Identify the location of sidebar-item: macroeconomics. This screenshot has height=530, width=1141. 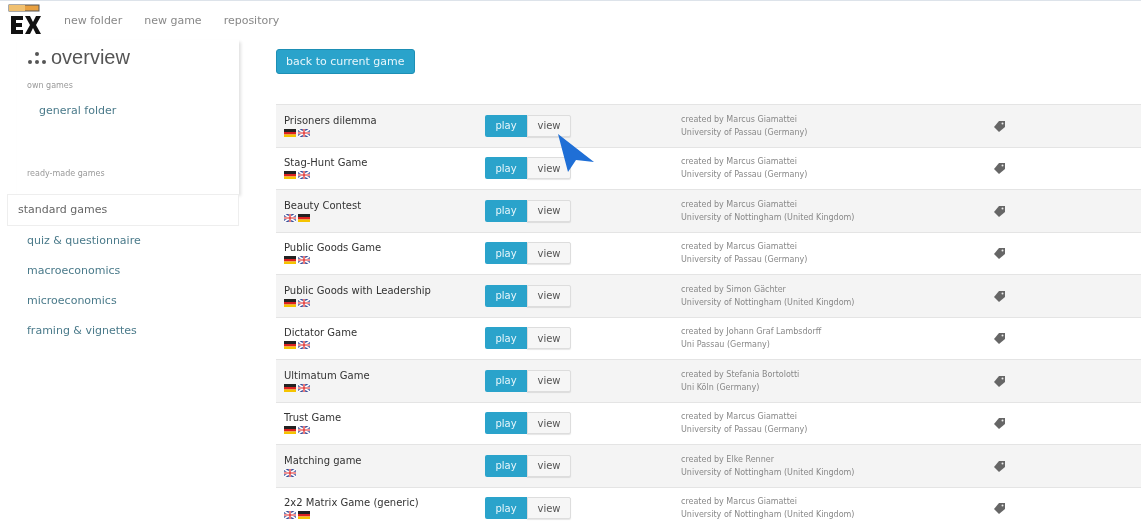
(128, 271).